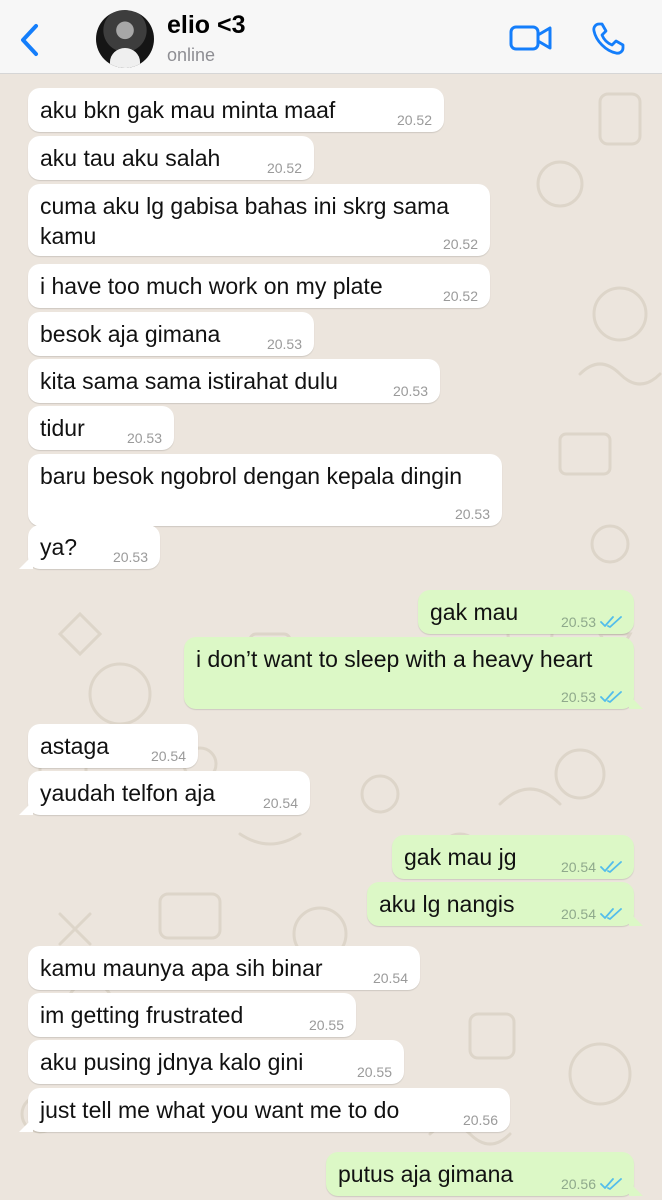 This screenshot has height=1200, width=662. Describe the element at coordinates (75, 746) in the screenshot. I see `message-text: astaga` at that location.